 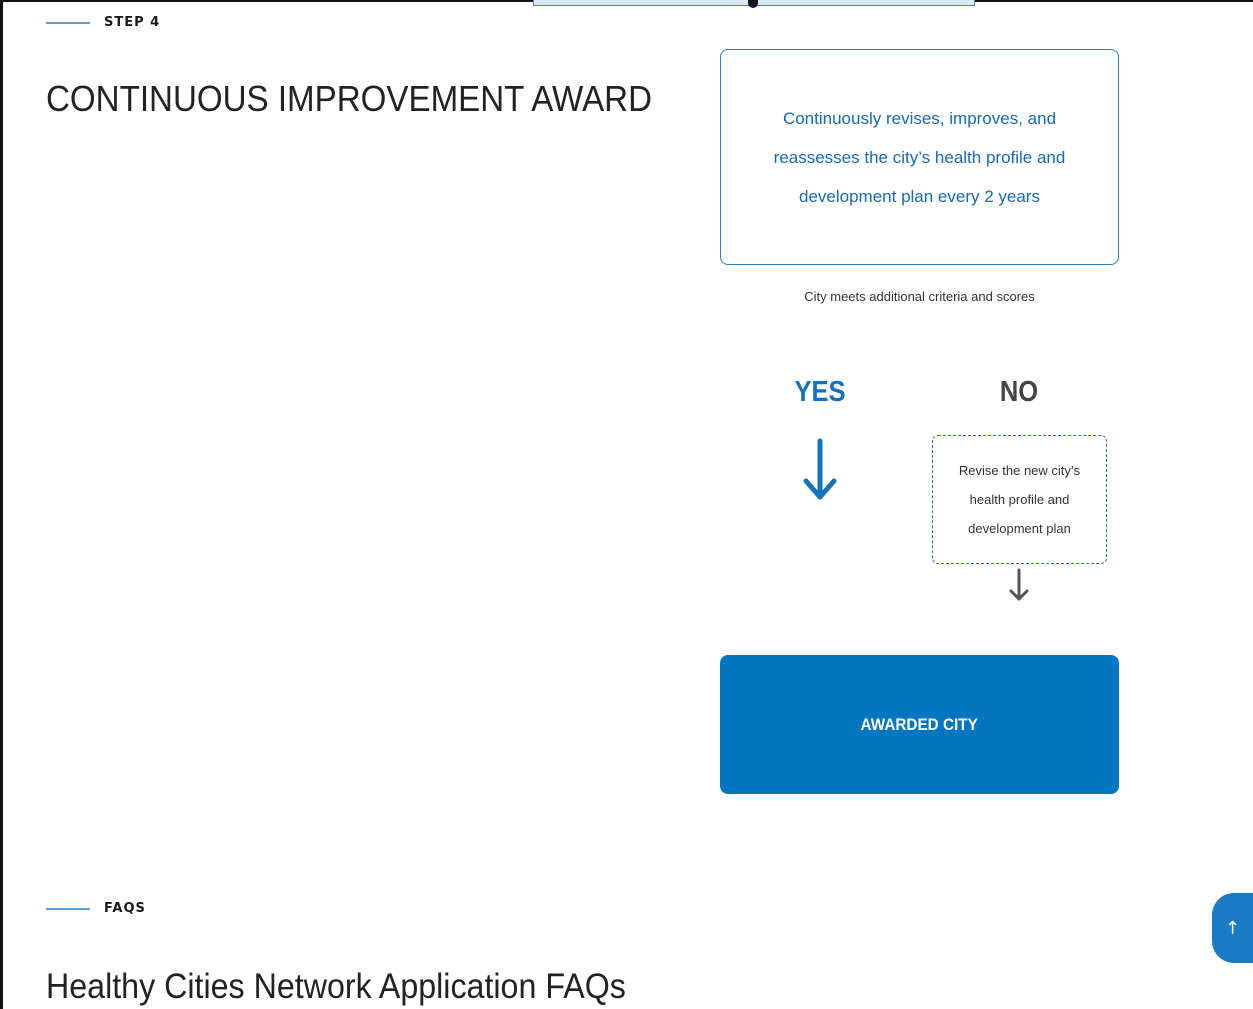 I want to click on top-tab-right, so click(x=864, y=3).